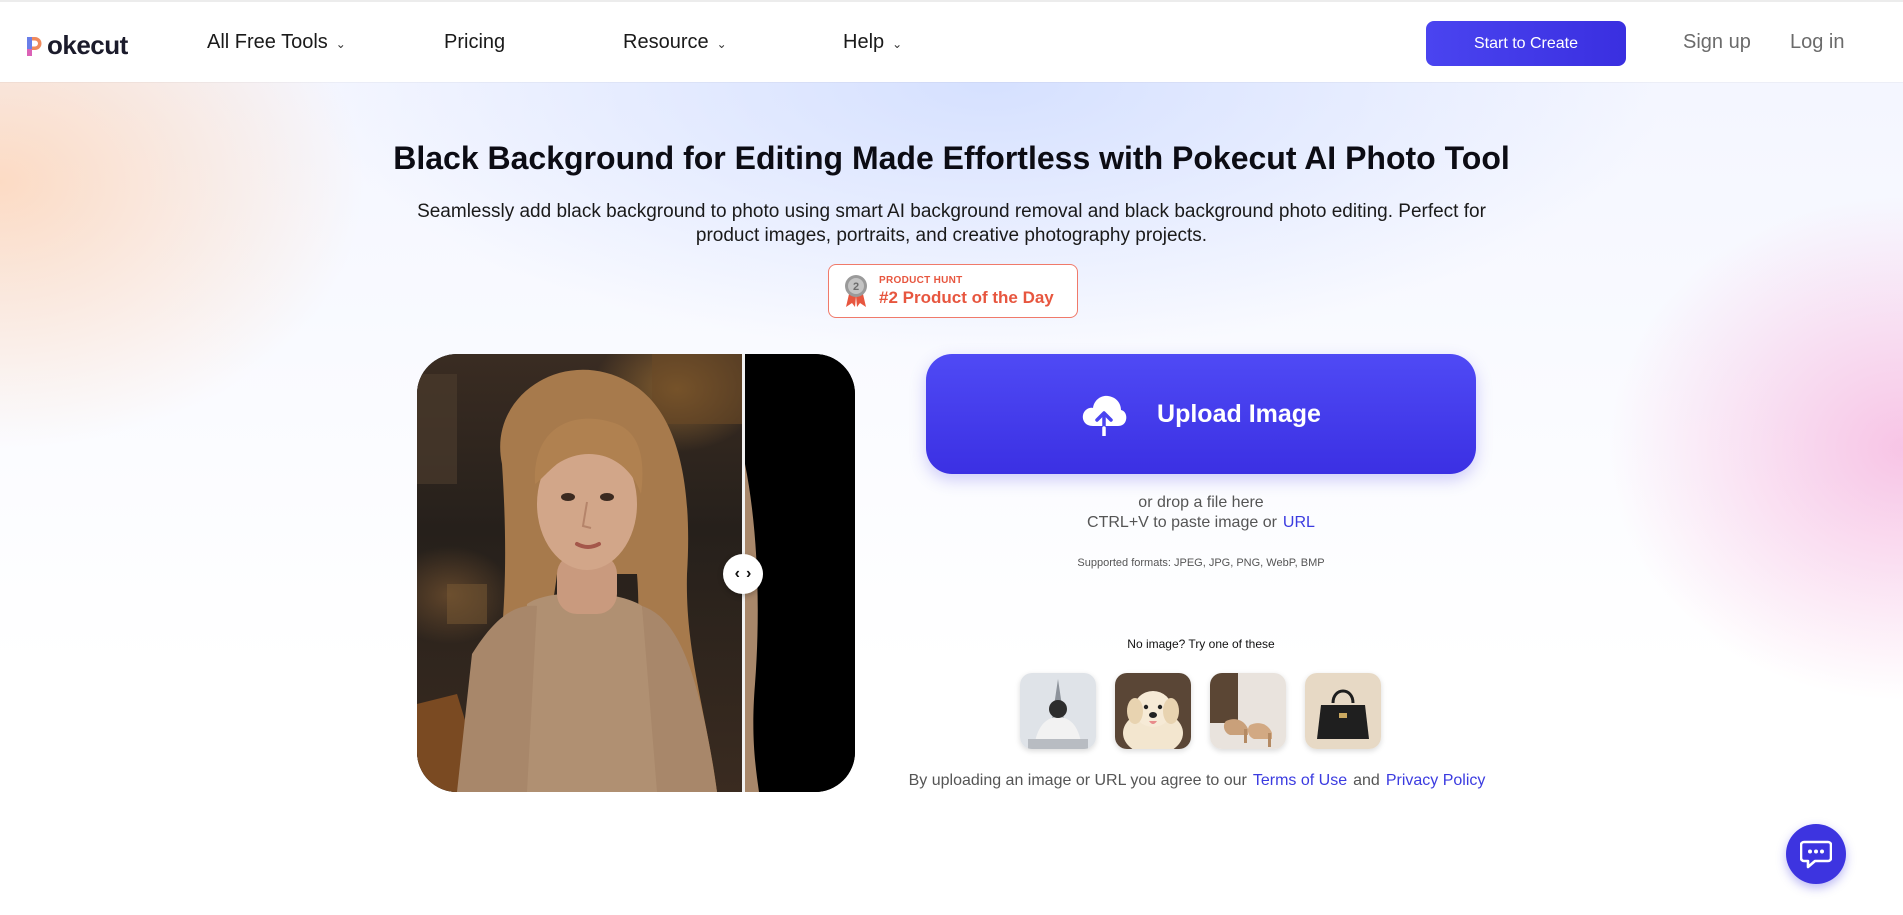  I want to click on original-portrait-image, so click(579, 573).